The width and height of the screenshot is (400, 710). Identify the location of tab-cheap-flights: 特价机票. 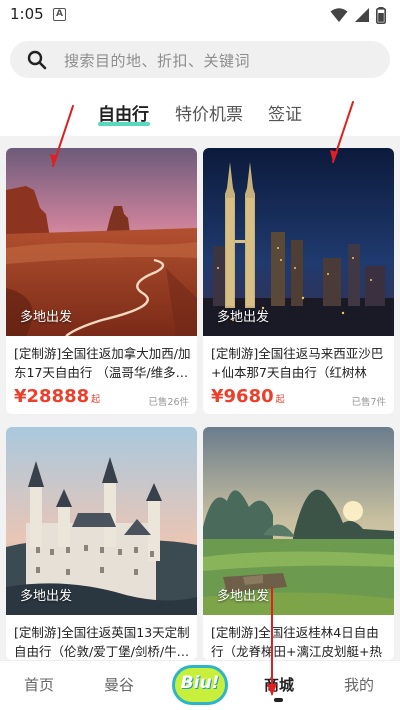
(210, 116).